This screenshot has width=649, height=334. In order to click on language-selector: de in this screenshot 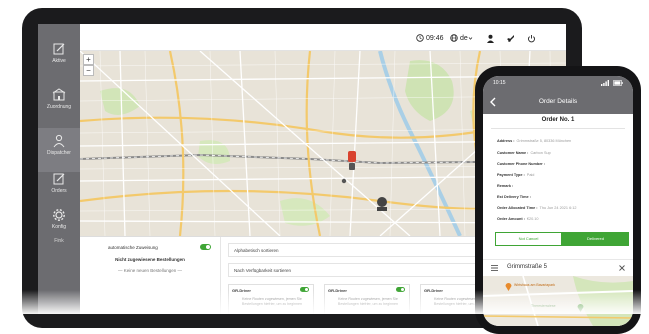, I will do `click(461, 38)`.